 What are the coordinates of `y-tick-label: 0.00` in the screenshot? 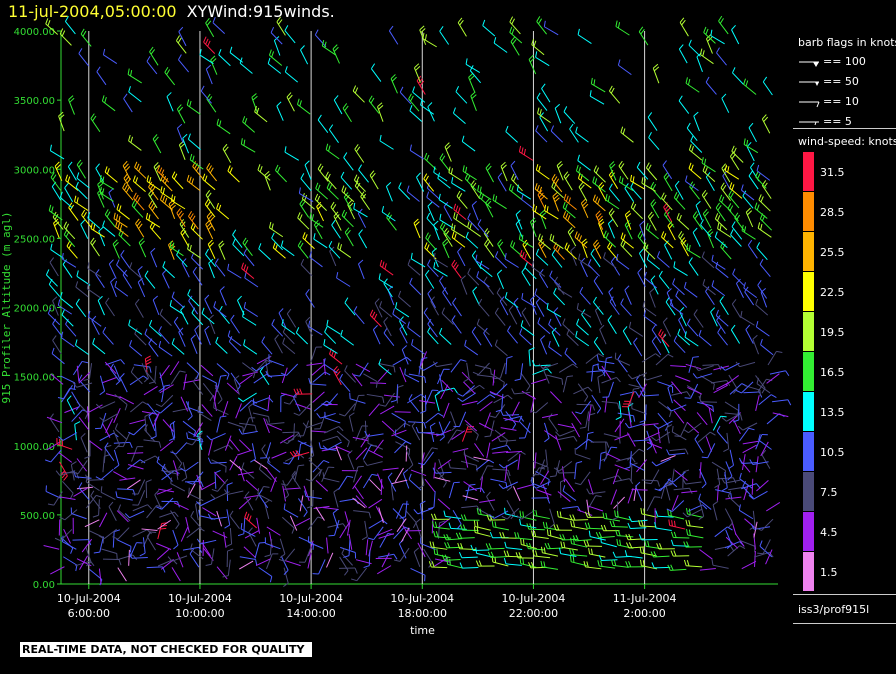 It's located at (44, 585).